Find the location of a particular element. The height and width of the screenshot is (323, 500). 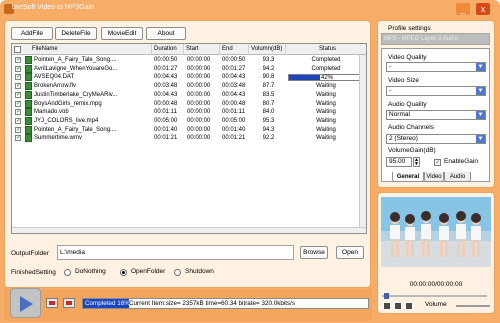

output-folder-input: L:\media is located at coordinates (175, 252).